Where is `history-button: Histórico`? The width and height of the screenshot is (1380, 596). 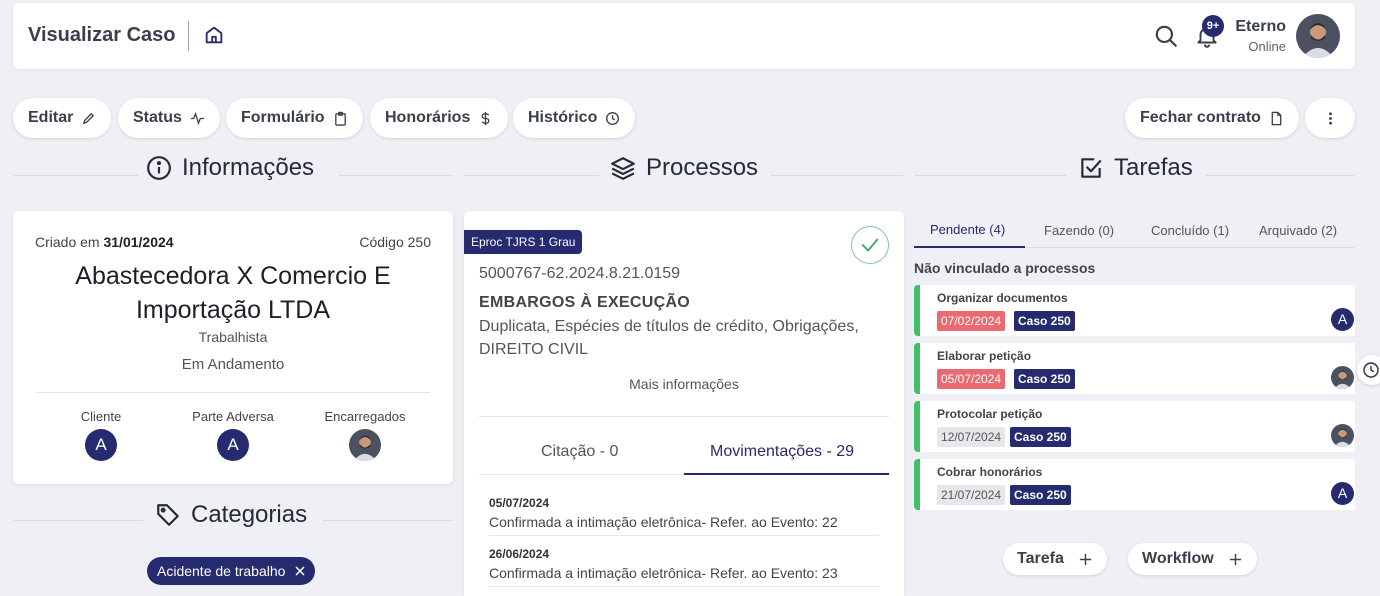
history-button: Histórico is located at coordinates (574, 118).